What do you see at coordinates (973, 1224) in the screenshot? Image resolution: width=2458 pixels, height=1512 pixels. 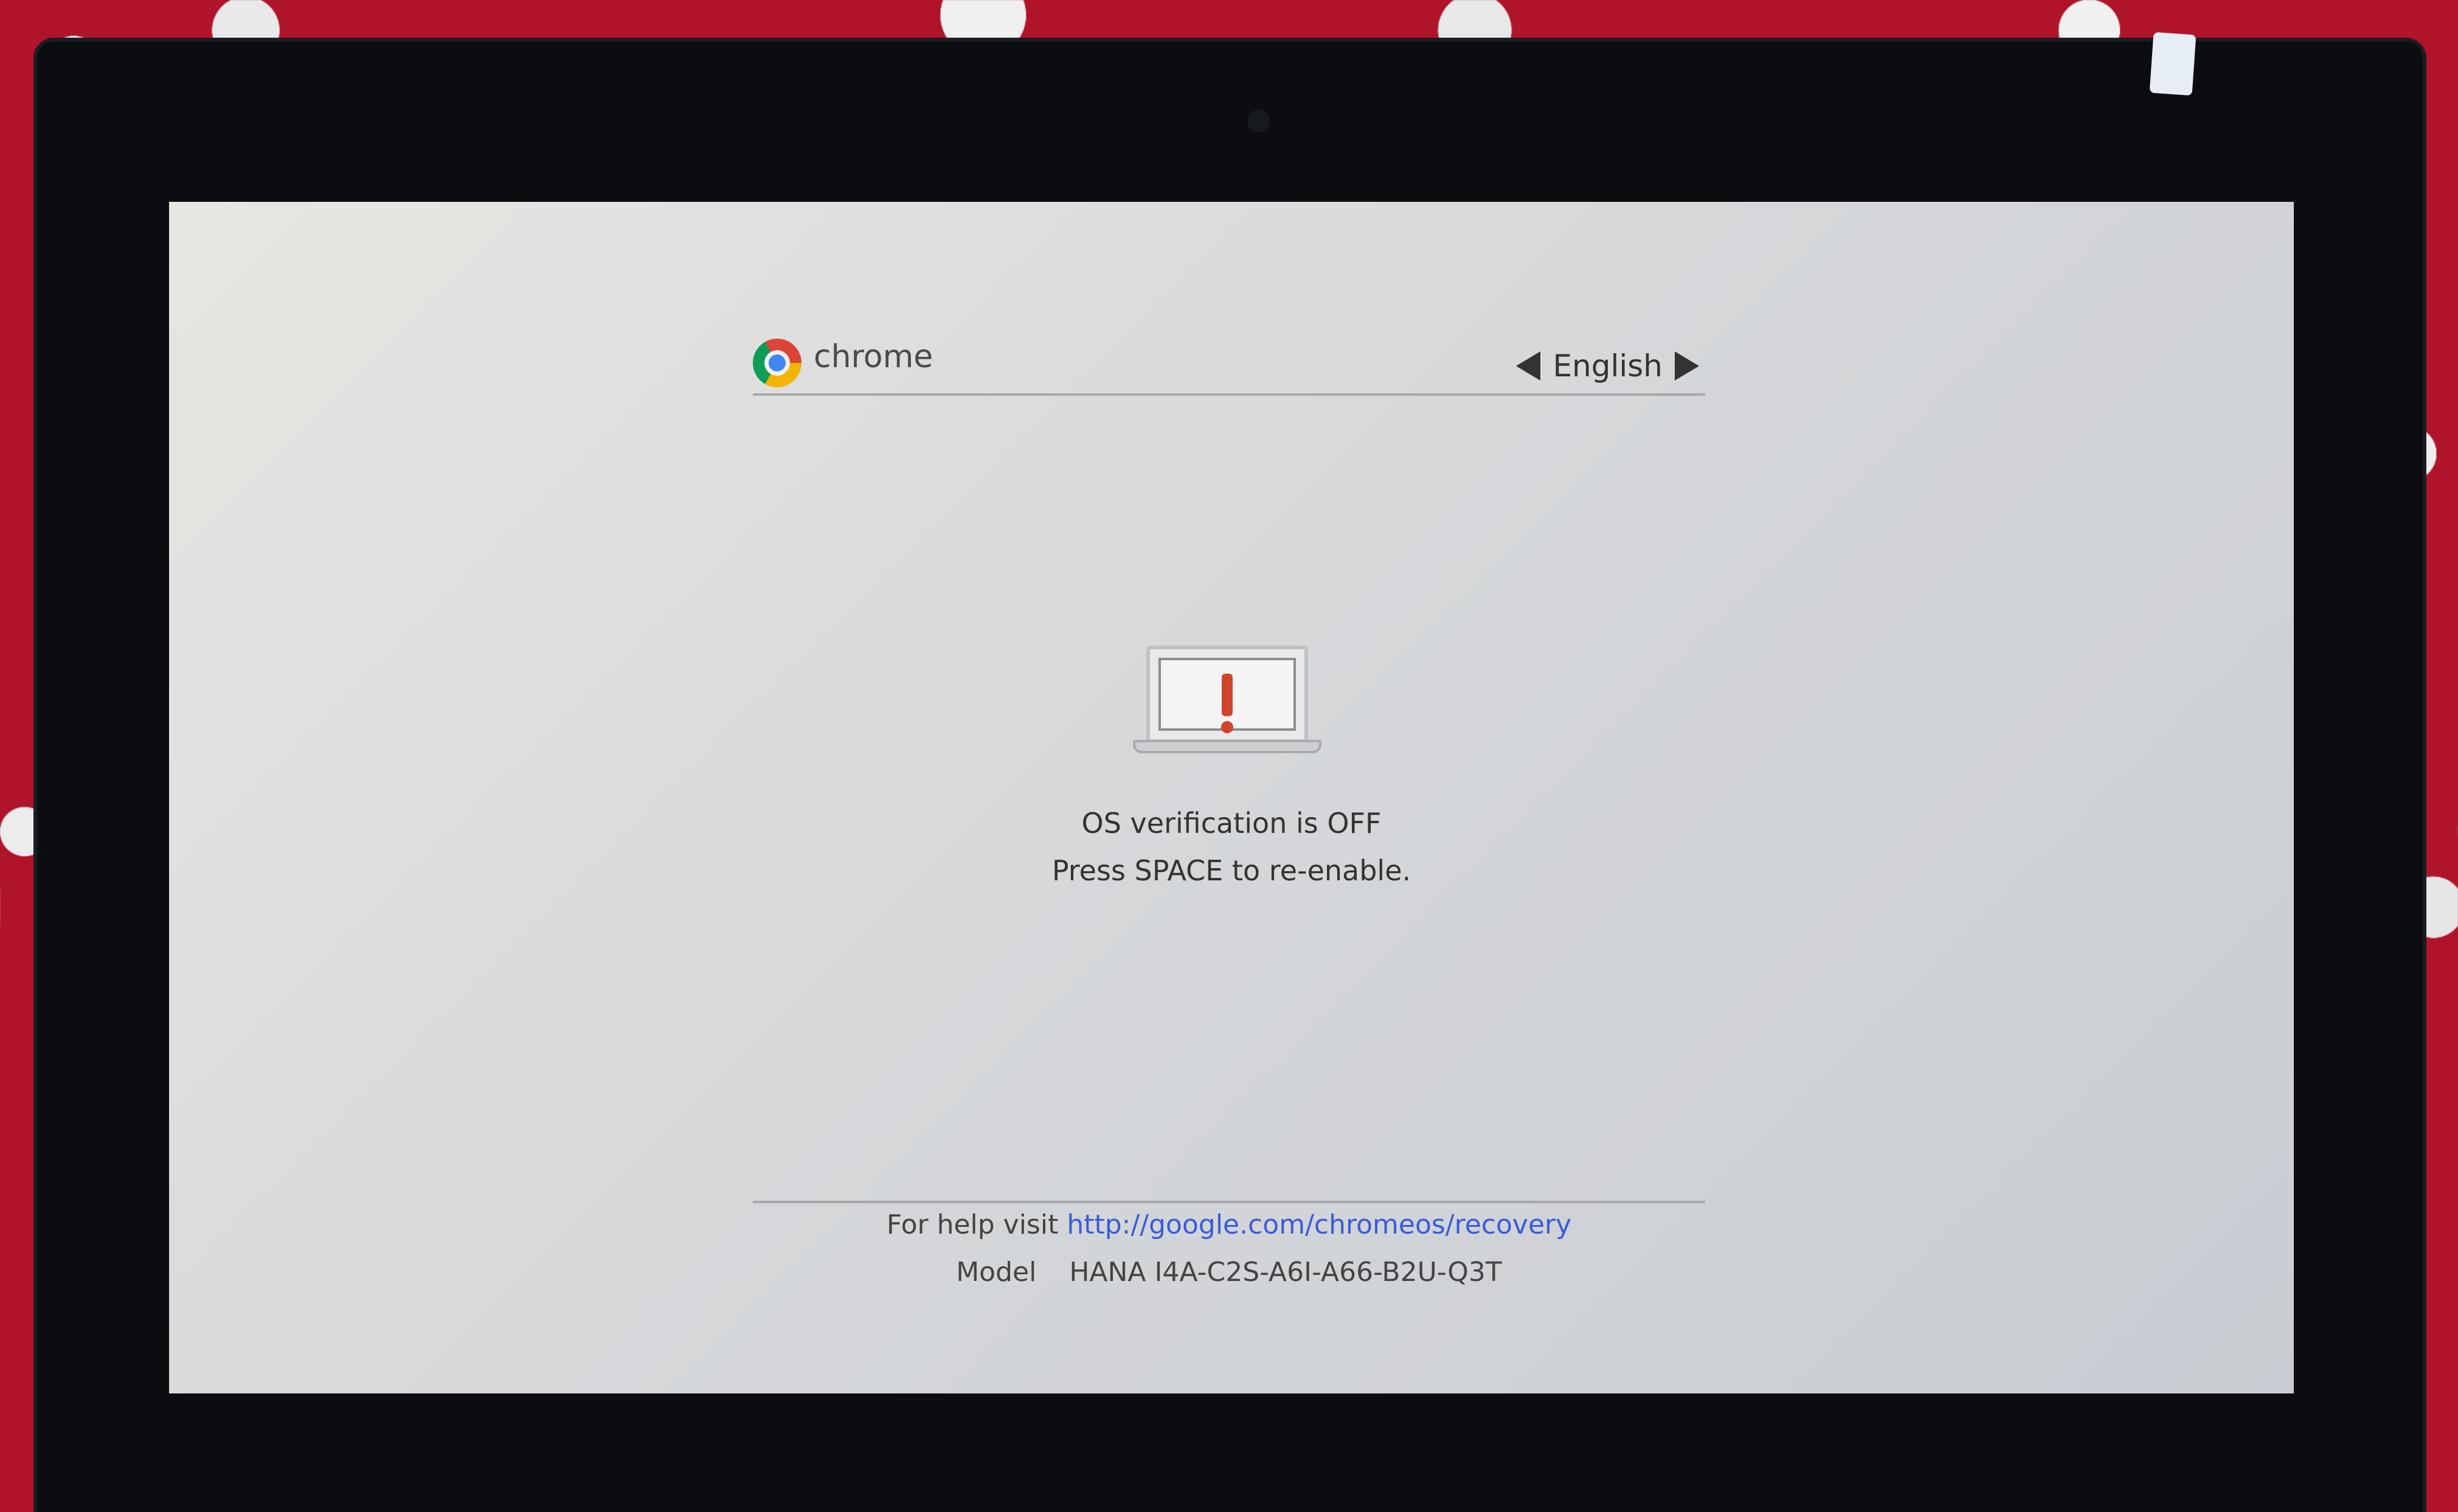 I see `help-prefix: For help visit` at bounding box center [973, 1224].